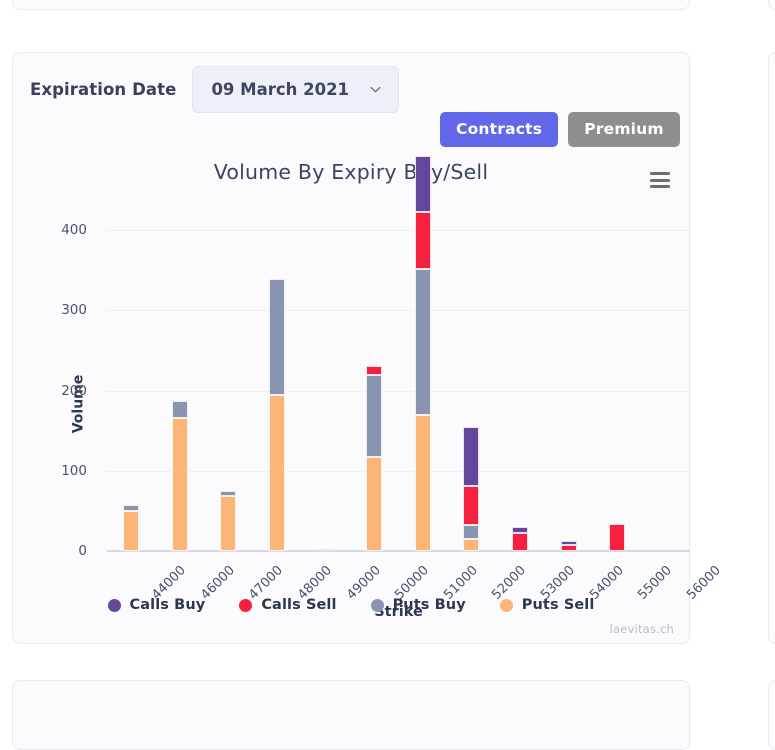  Describe the element at coordinates (641, 629) in the screenshot. I see `watermark: laevitas.ch` at that location.